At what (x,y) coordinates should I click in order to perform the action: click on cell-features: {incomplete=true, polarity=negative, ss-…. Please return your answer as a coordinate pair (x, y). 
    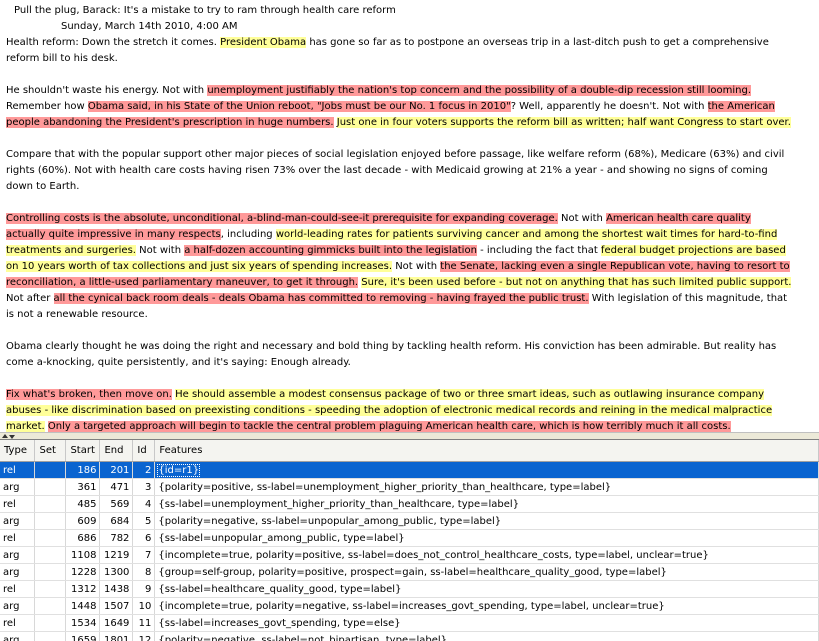
    Looking at the image, I should click on (486, 606).